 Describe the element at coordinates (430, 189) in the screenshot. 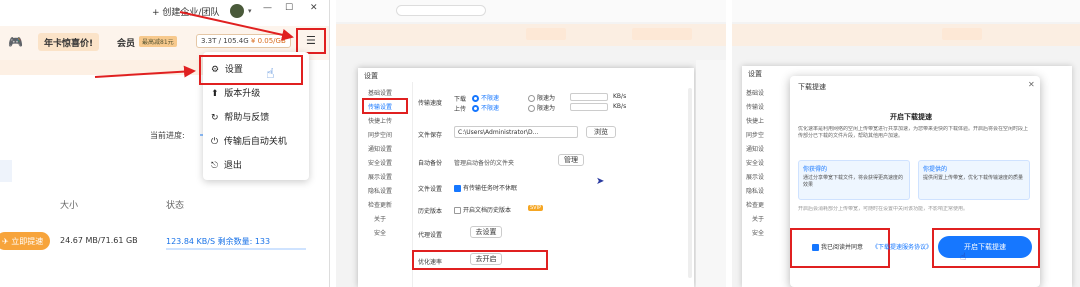

I see `file-settings-label: 文件设置` at that location.